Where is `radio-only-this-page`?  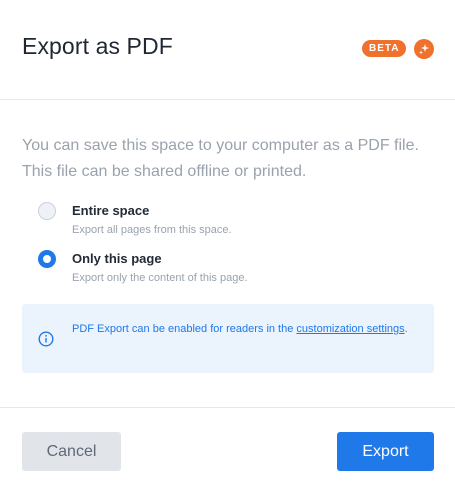 radio-only-this-page is located at coordinates (47, 259).